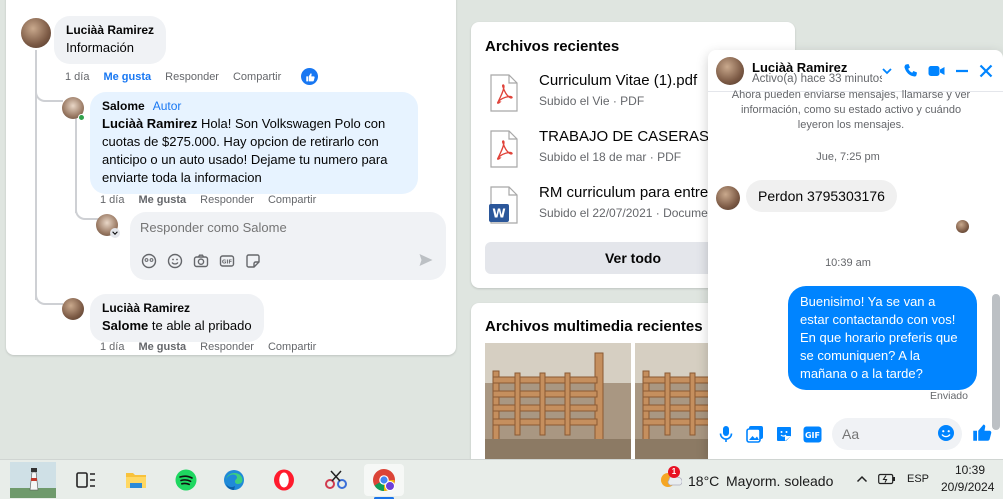 This screenshot has width=1003, height=499. Describe the element at coordinates (149, 261) in the screenshot. I see `avatar-sticker-icon` at that location.